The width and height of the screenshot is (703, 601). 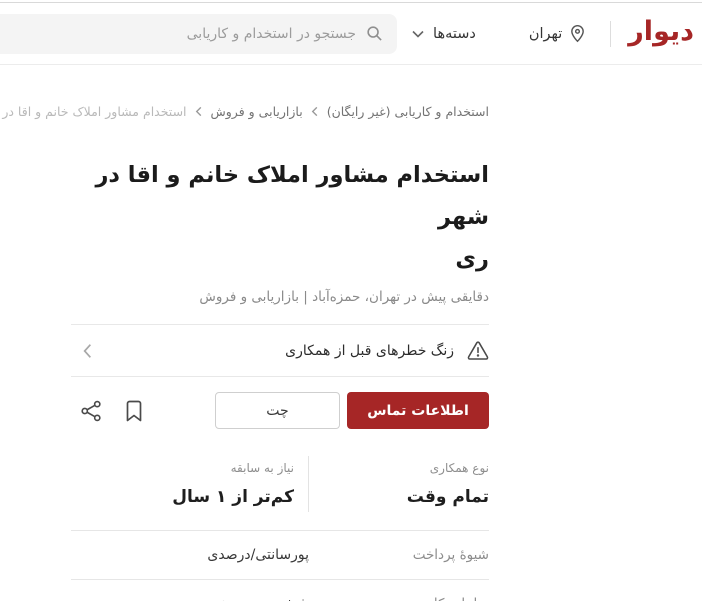 What do you see at coordinates (578, 33) in the screenshot?
I see `location-pin-icon` at bounding box center [578, 33].